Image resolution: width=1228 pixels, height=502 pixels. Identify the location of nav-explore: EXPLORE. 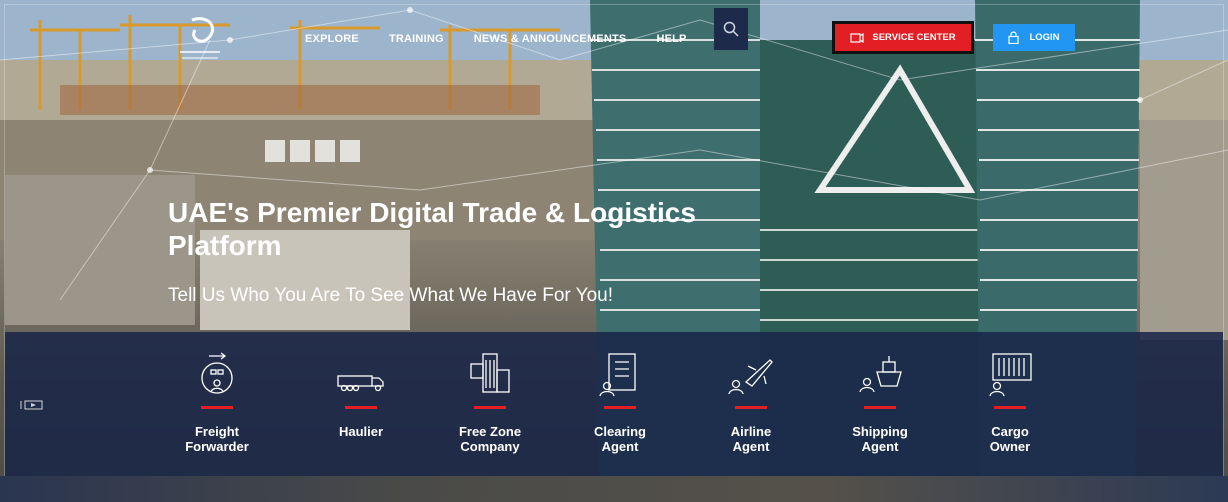
(332, 39).